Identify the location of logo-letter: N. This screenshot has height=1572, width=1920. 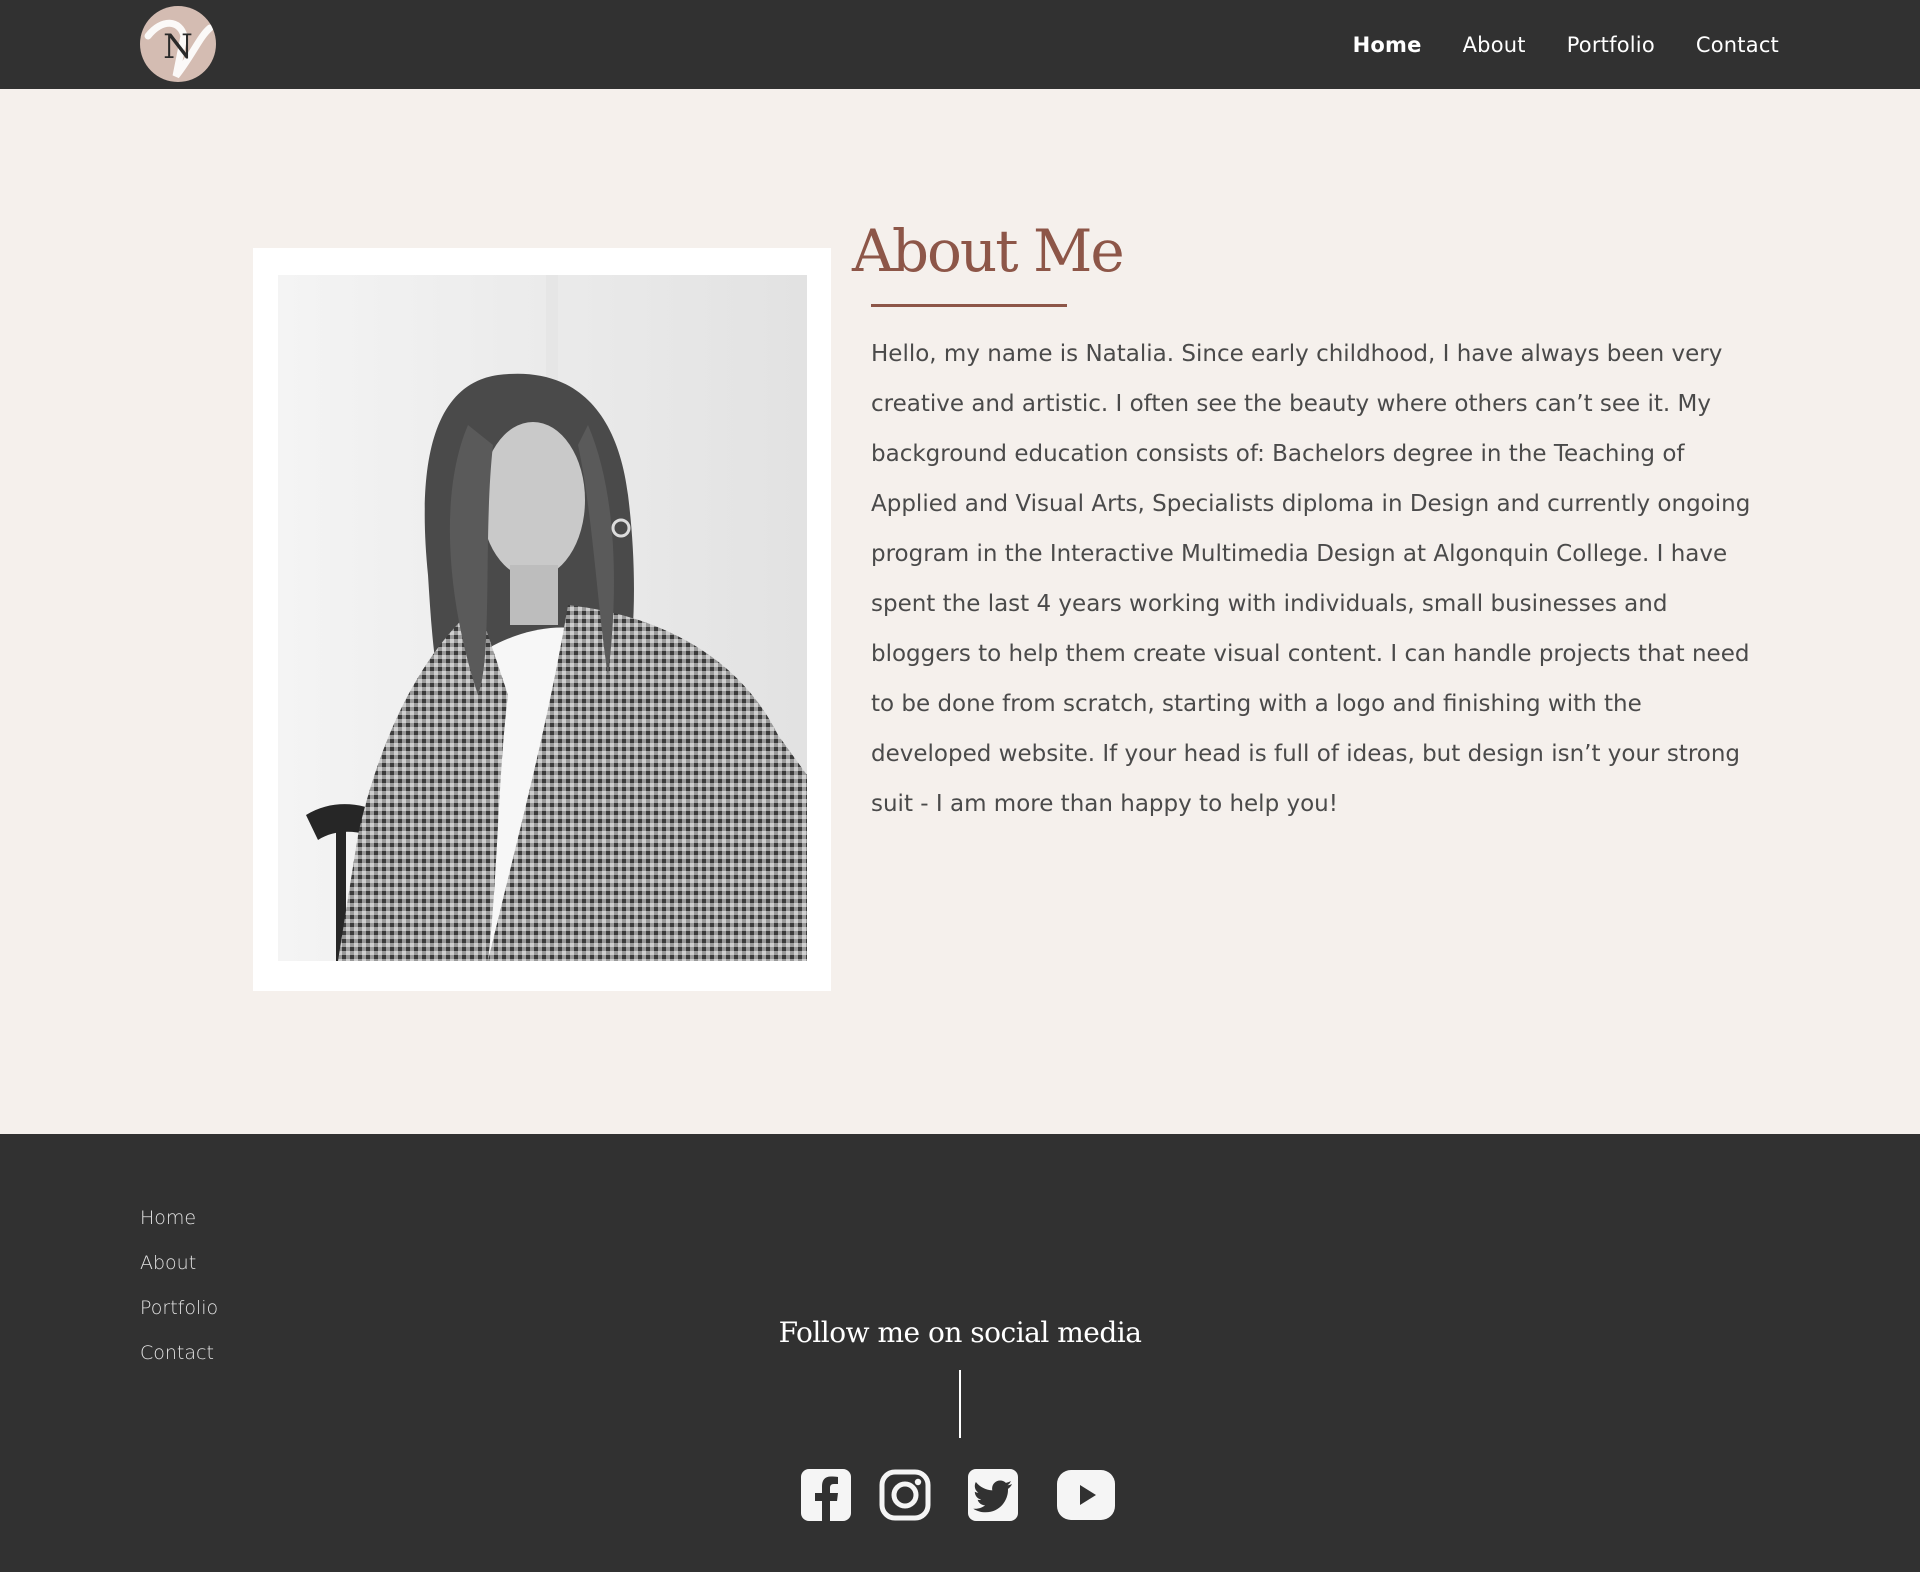
(178, 47).